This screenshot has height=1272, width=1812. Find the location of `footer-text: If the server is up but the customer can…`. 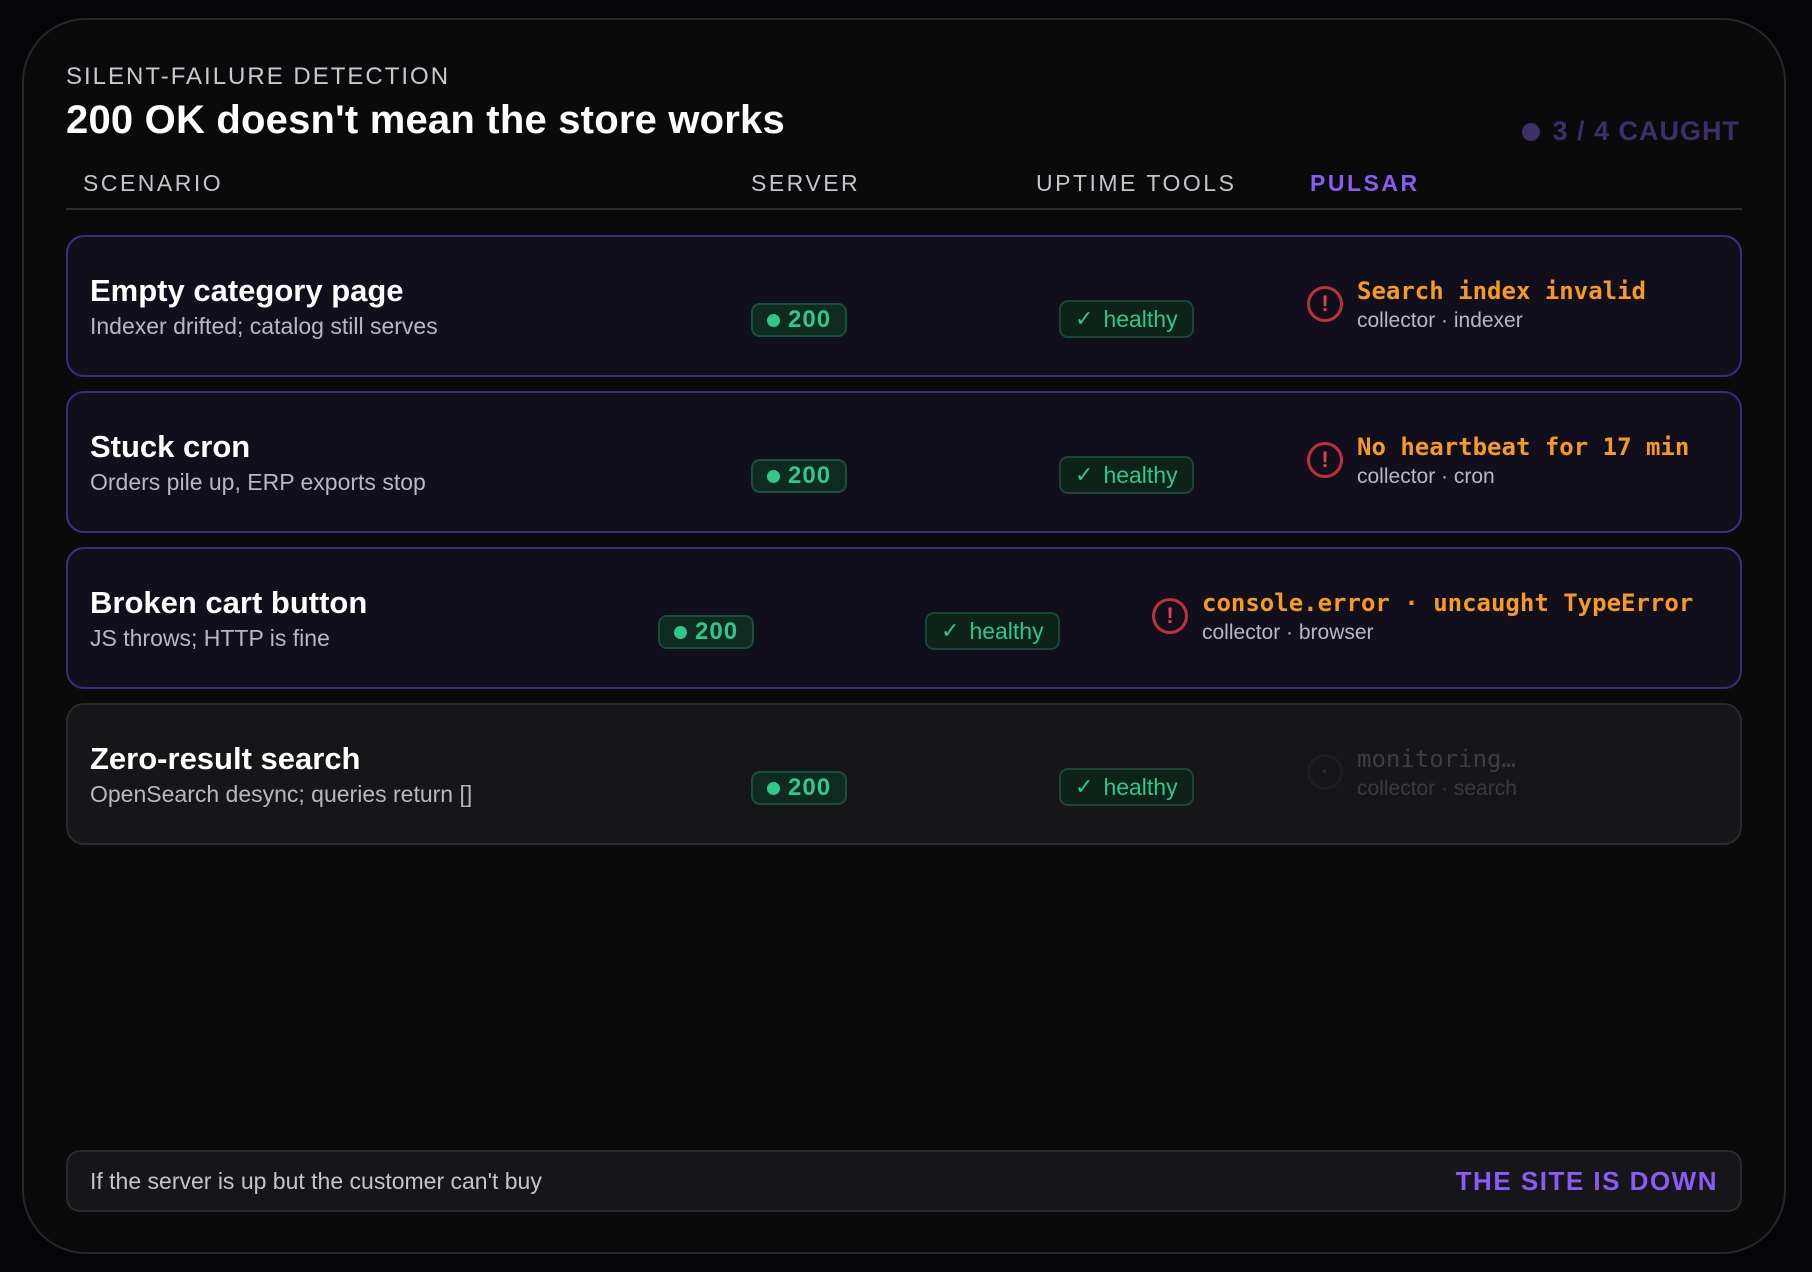

footer-text: If the server is up but the customer can… is located at coordinates (316, 1181).